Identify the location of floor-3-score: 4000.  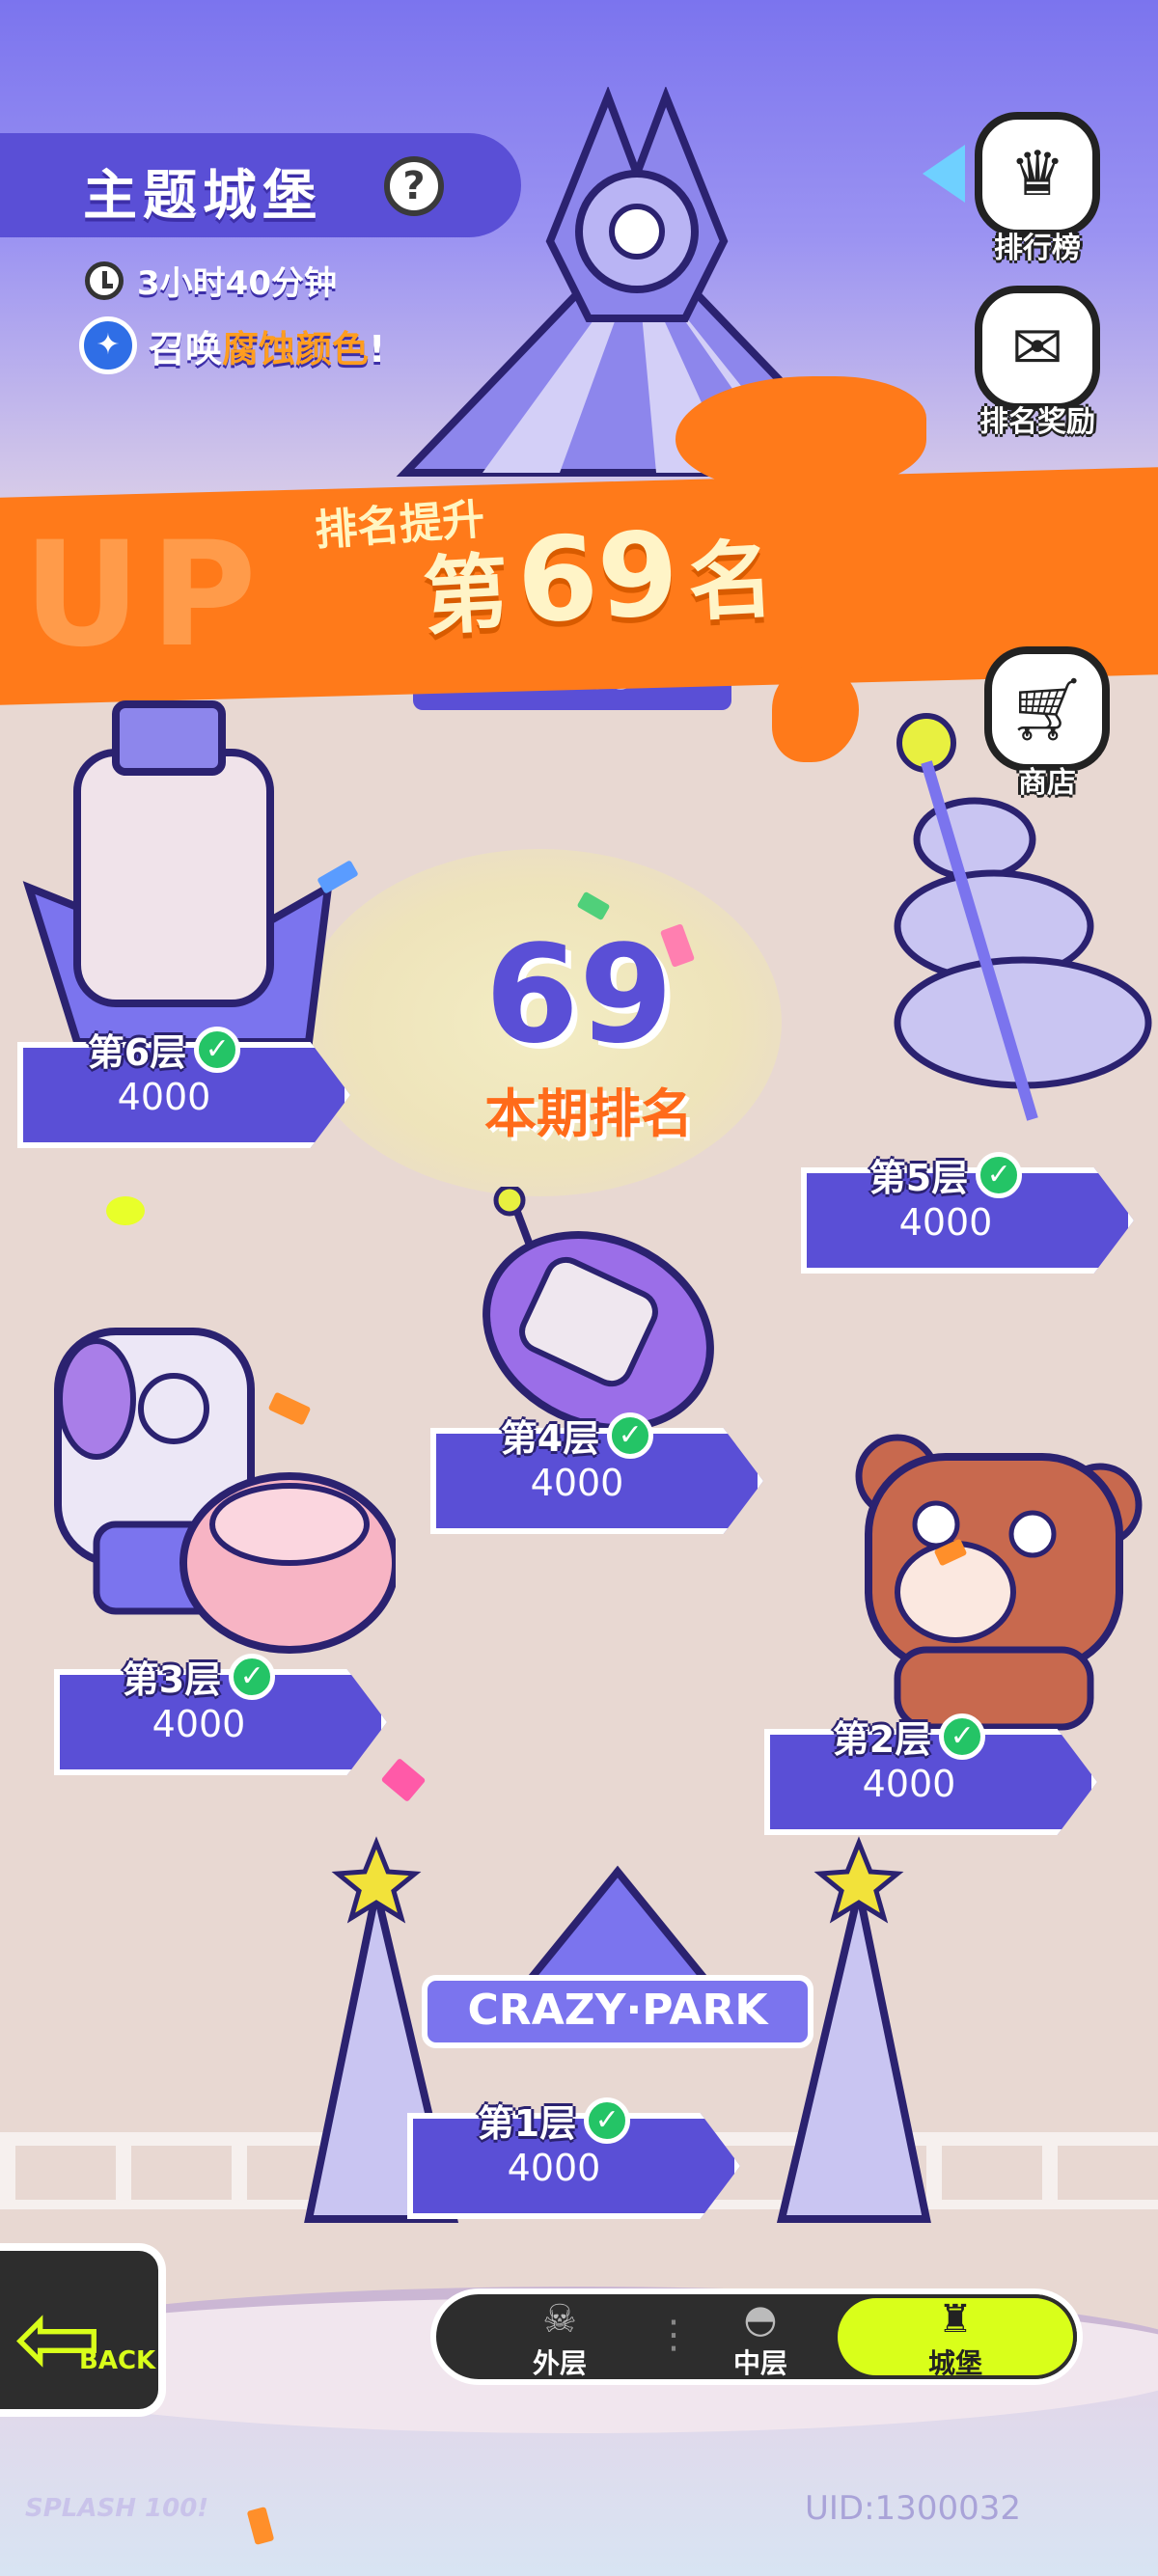
(199, 1724).